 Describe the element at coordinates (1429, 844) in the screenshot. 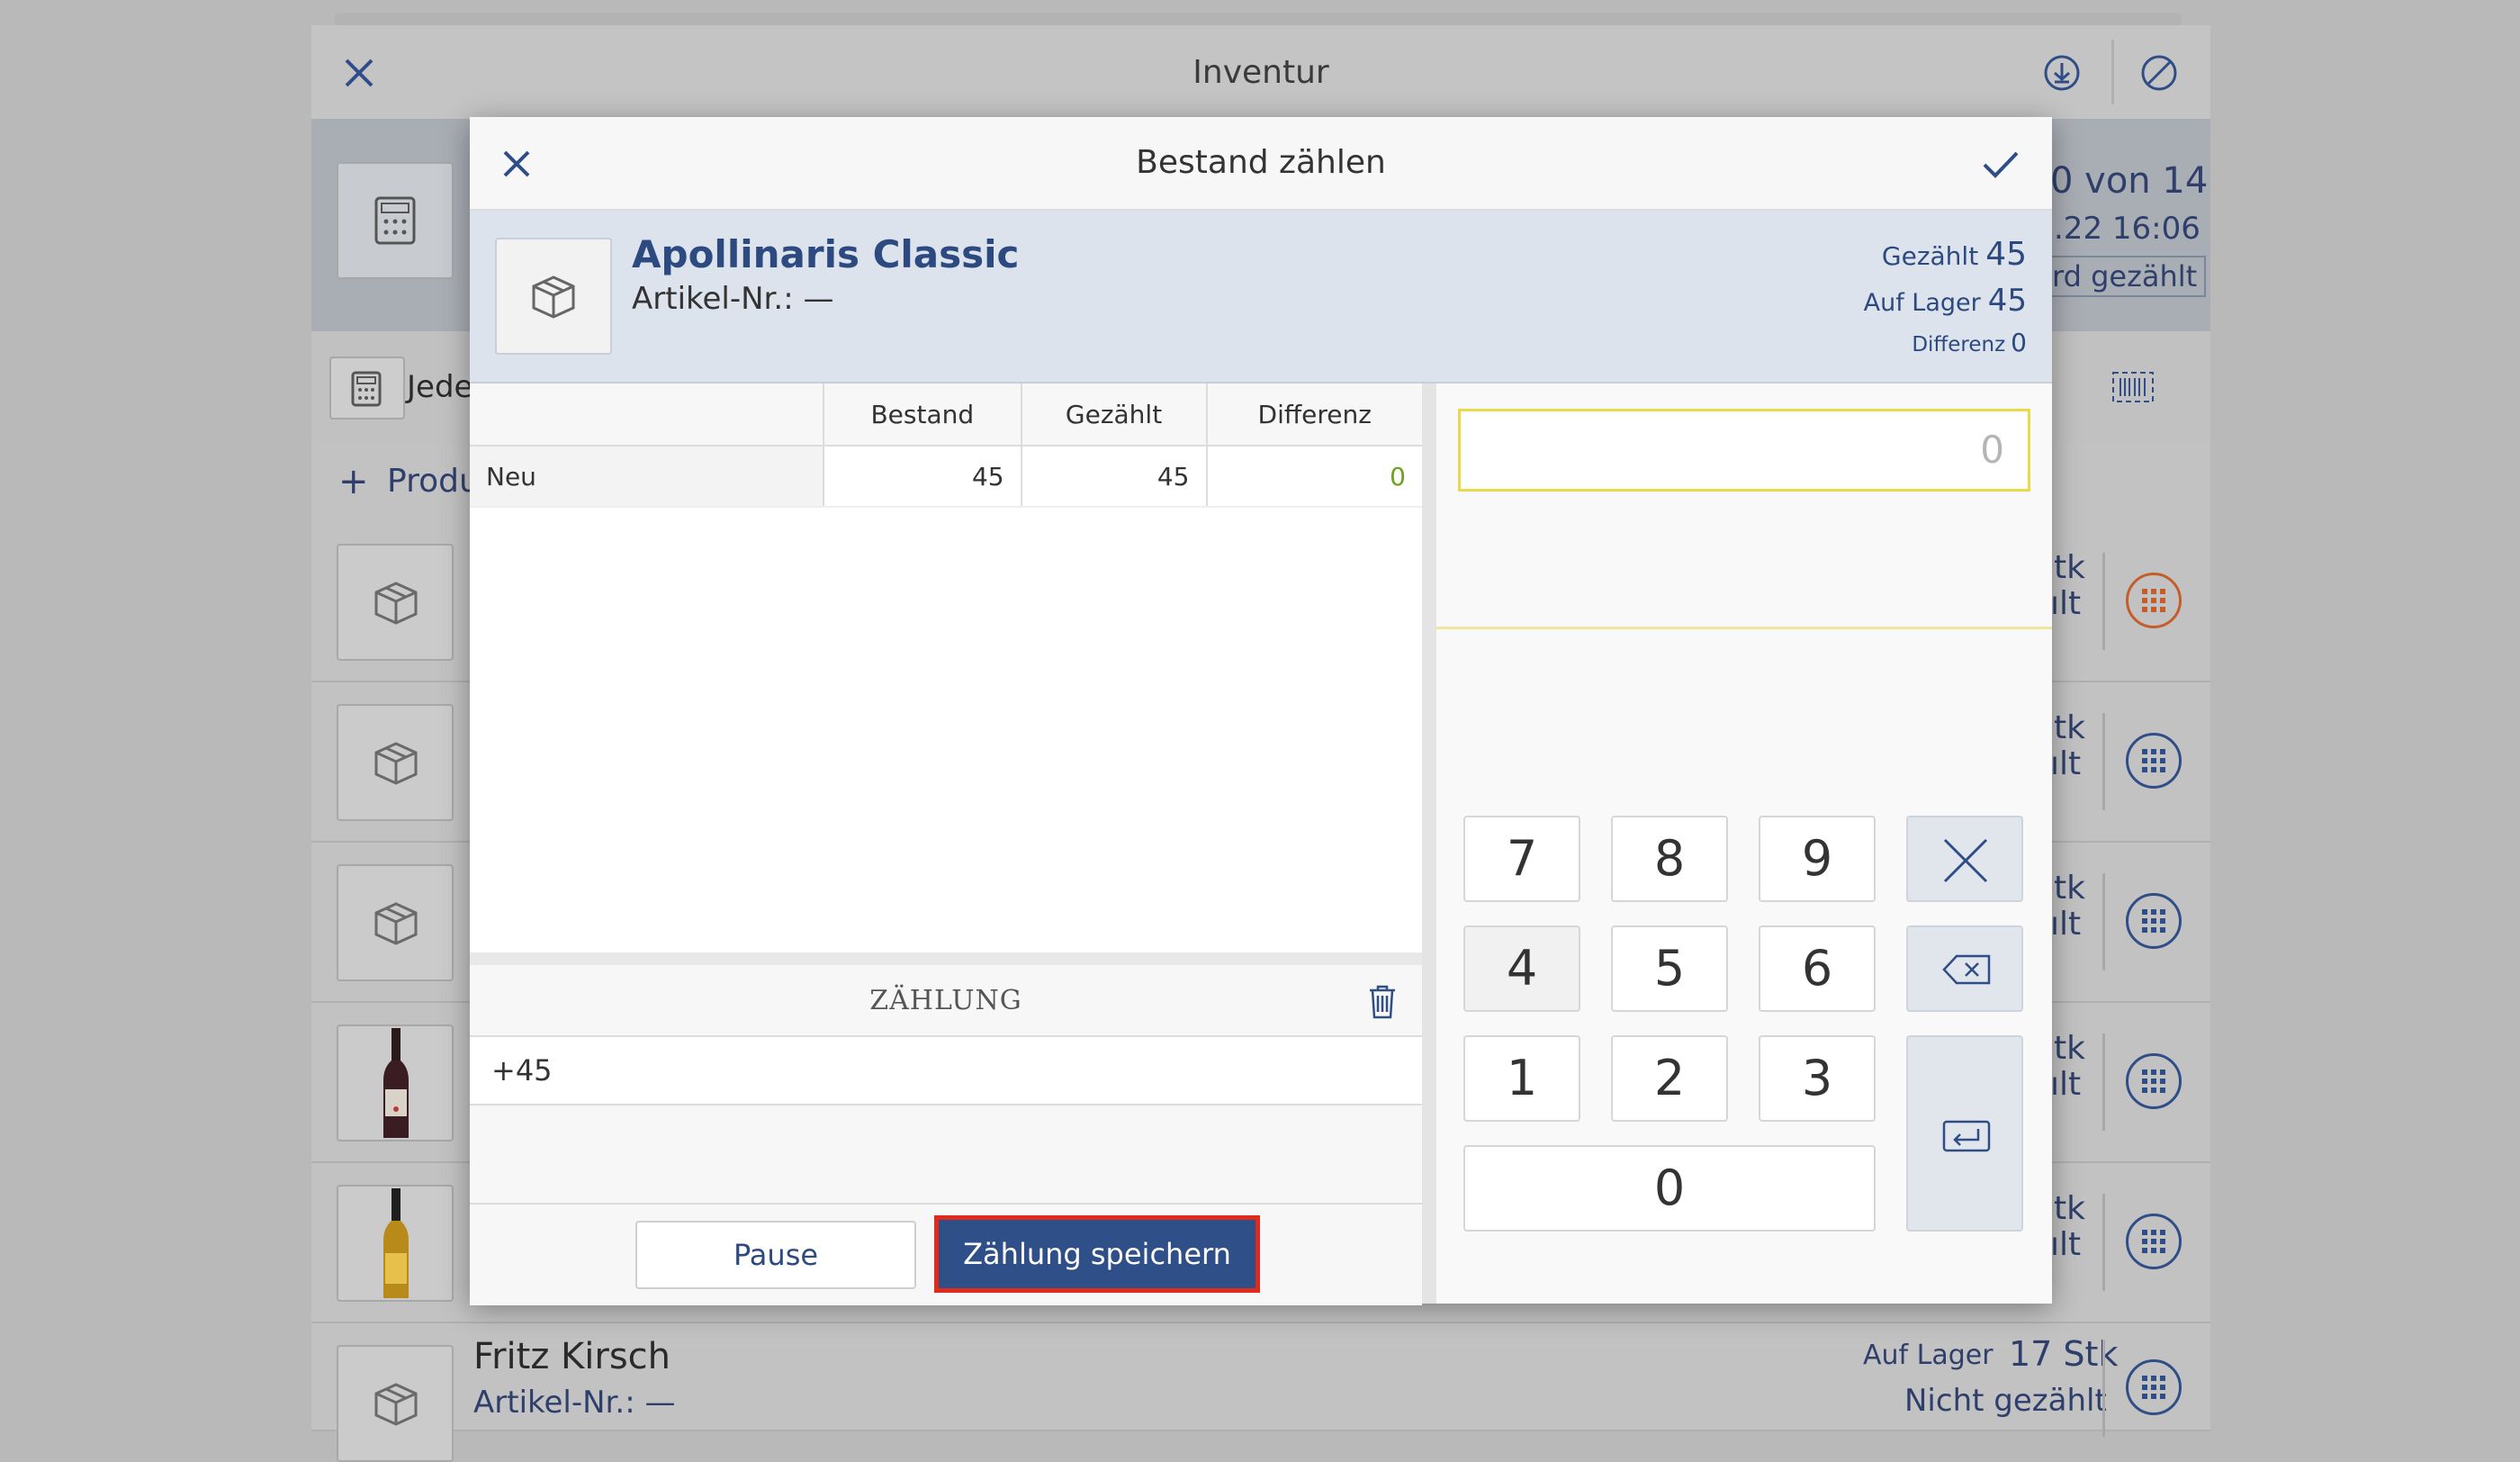

I see `pane-divider` at that location.